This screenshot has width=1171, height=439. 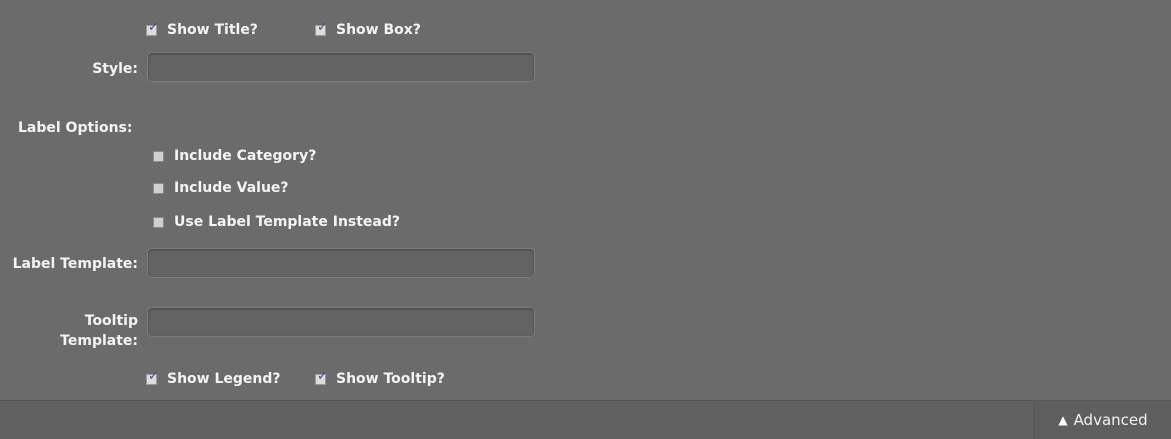 What do you see at coordinates (158, 222) in the screenshot?
I see `use-label-template-checkbox` at bounding box center [158, 222].